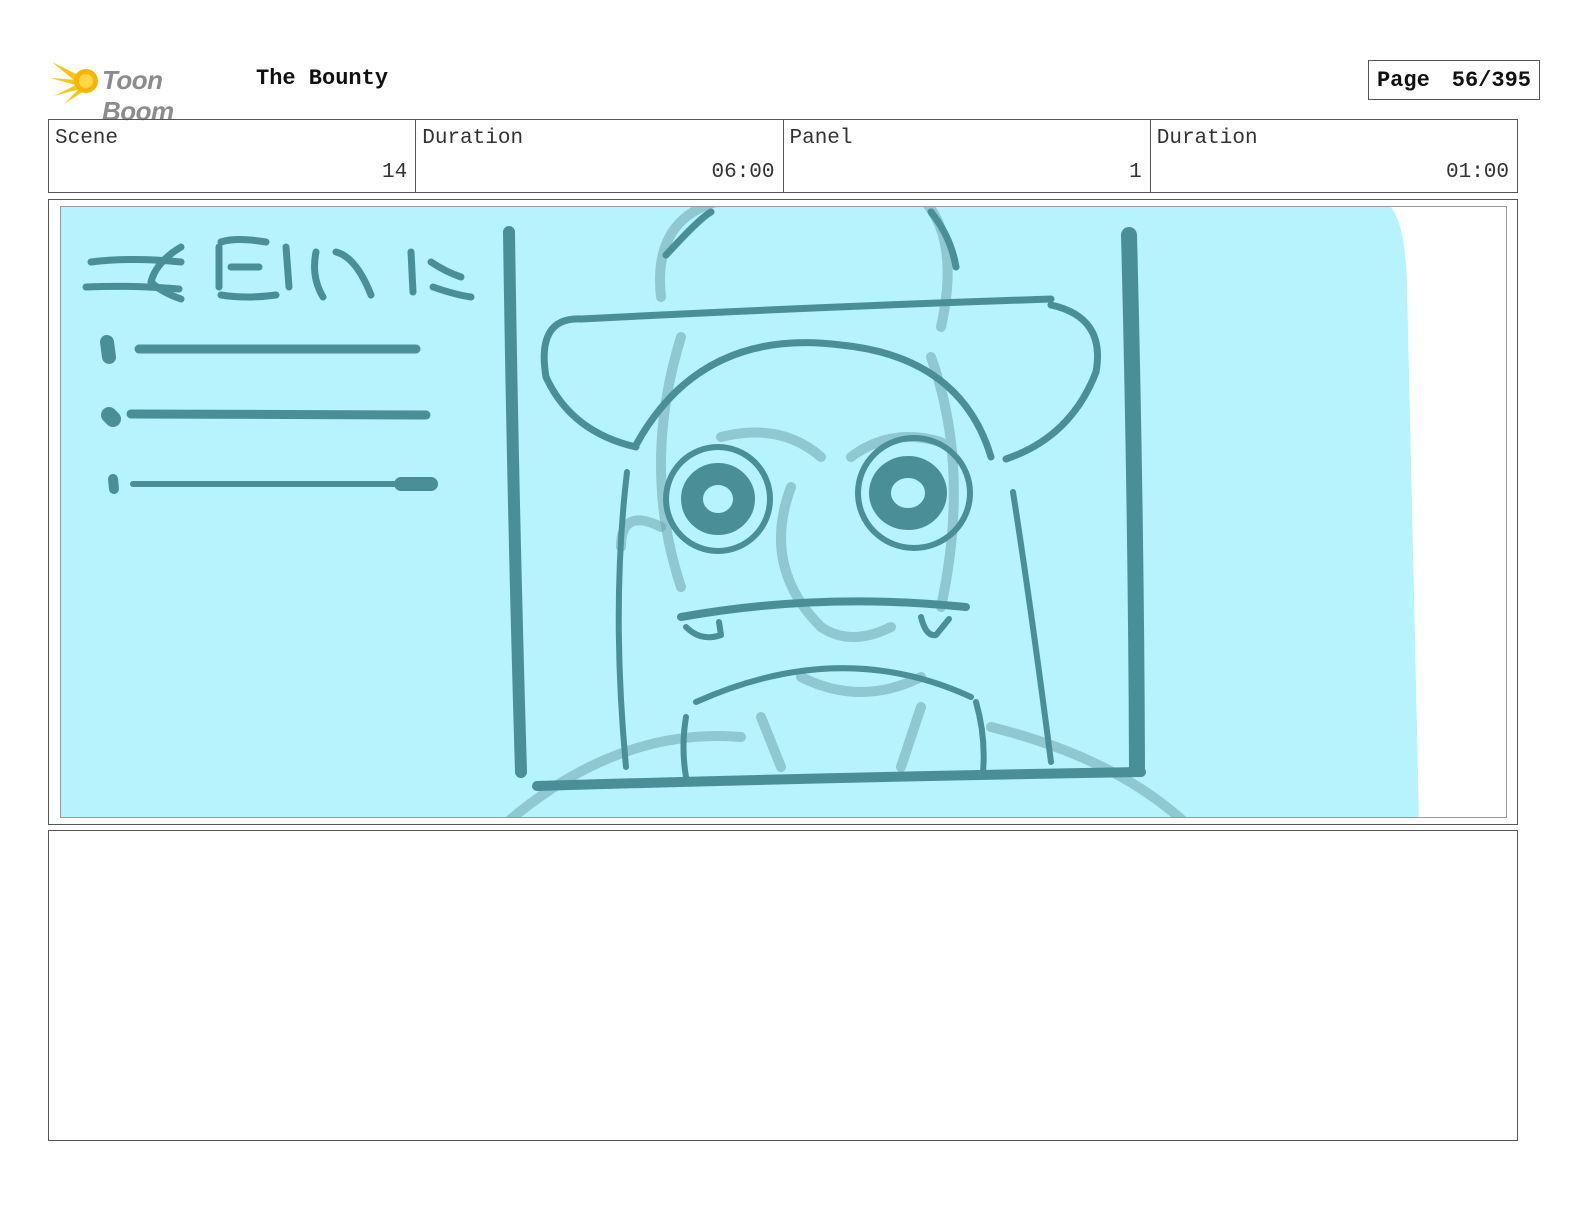 Image resolution: width=1584 pixels, height=1224 pixels. Describe the element at coordinates (1135, 172) in the screenshot. I see `panel-value: 1` at that location.